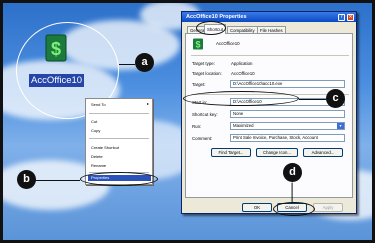 The height and width of the screenshot is (243, 375). Describe the element at coordinates (94, 121) in the screenshot. I see `menu-item-cut: Cut` at that location.